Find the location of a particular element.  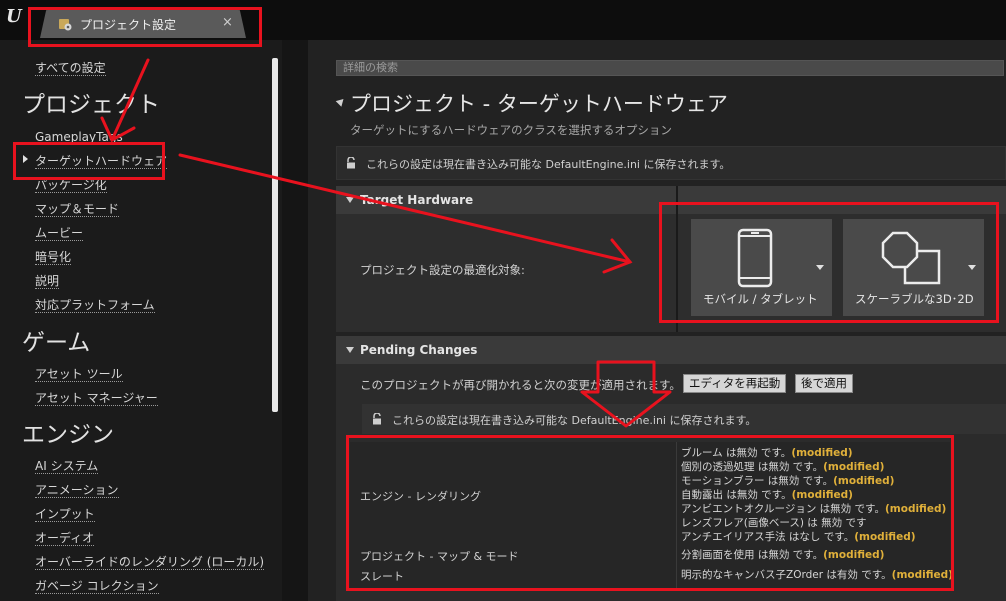

sidebar-section-game: ゲーム is located at coordinates (56, 343).